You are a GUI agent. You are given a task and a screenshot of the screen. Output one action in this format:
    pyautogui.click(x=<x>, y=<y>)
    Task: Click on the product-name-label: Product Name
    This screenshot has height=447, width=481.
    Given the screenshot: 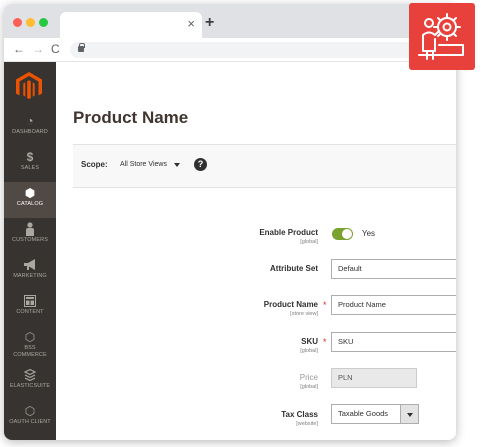 What is the action you would take?
    pyautogui.click(x=290, y=304)
    